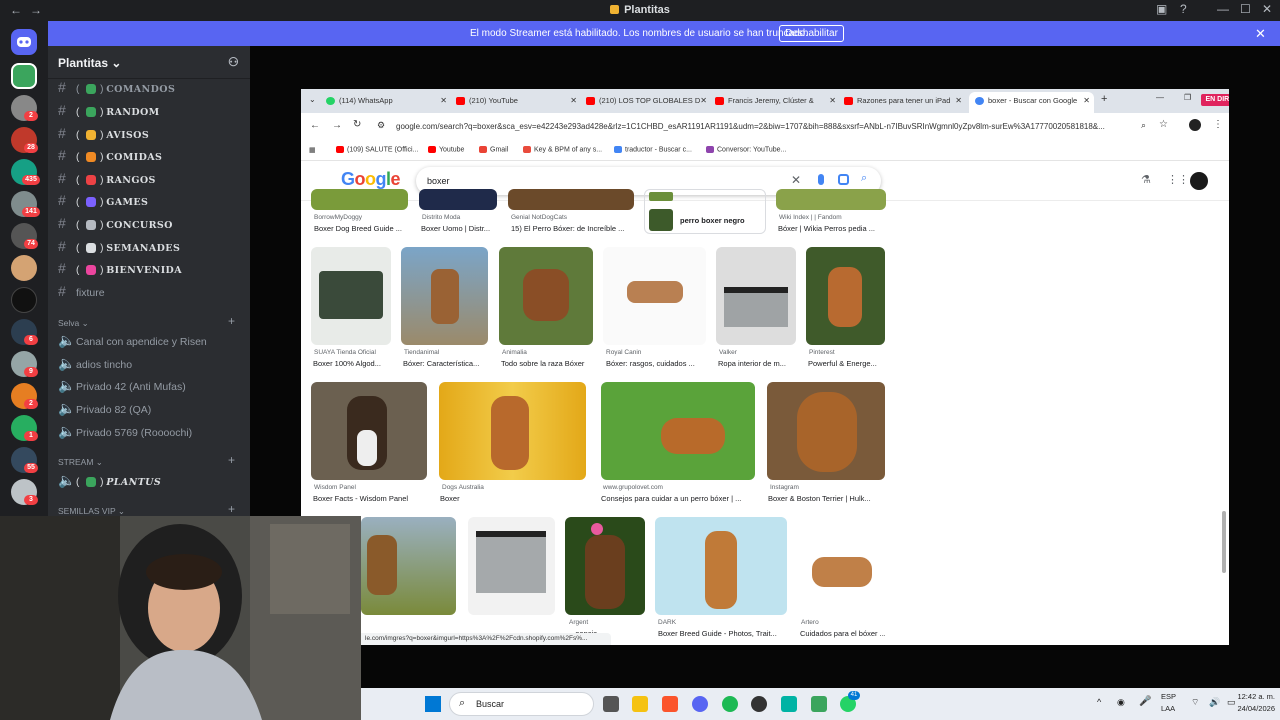 The width and height of the screenshot is (1280, 720). What do you see at coordinates (648, 102) in the screenshot?
I see `tab-youtube-video: (210) LOS TOP GLOBALES D ✕` at bounding box center [648, 102].